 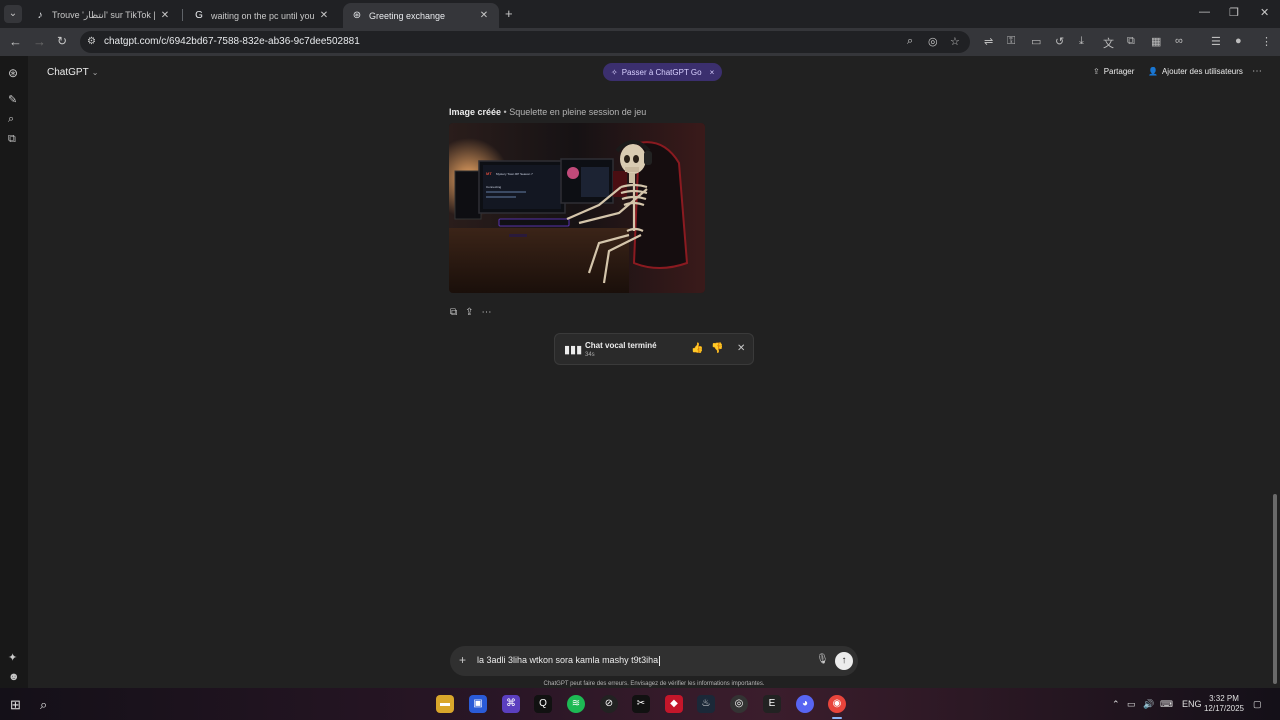 What do you see at coordinates (509, 13) in the screenshot?
I see `new-tab-icon: +` at bounding box center [509, 13].